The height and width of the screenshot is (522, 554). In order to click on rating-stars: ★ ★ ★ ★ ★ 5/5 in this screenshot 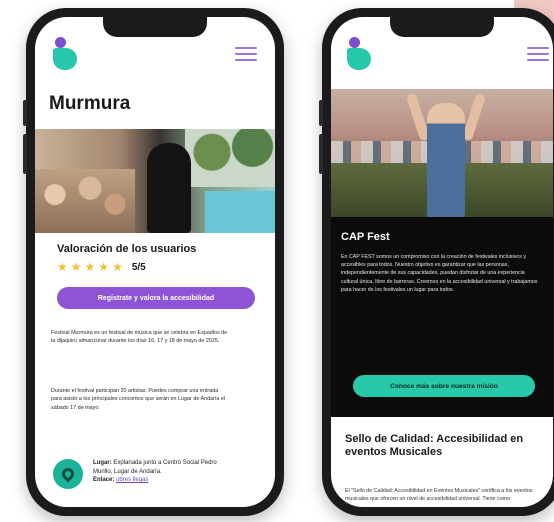, I will do `click(101, 267)`.